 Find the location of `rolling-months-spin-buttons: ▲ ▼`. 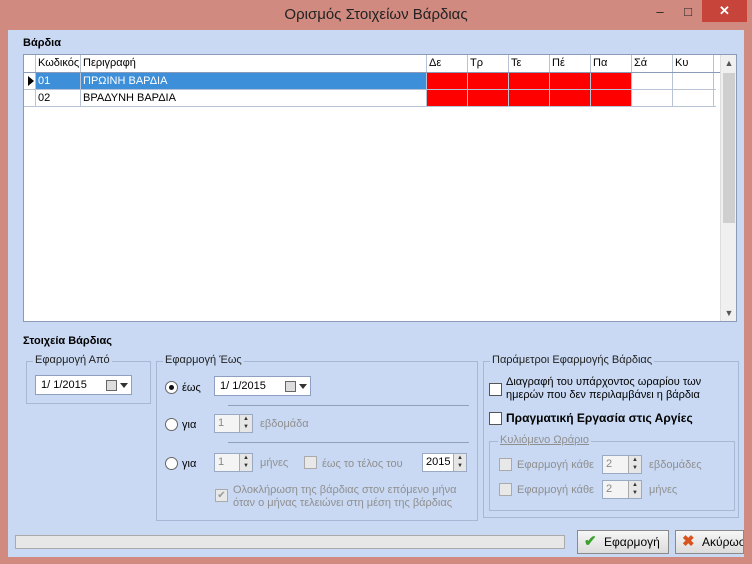

rolling-months-spin-buttons: ▲ ▼ is located at coordinates (634, 489).